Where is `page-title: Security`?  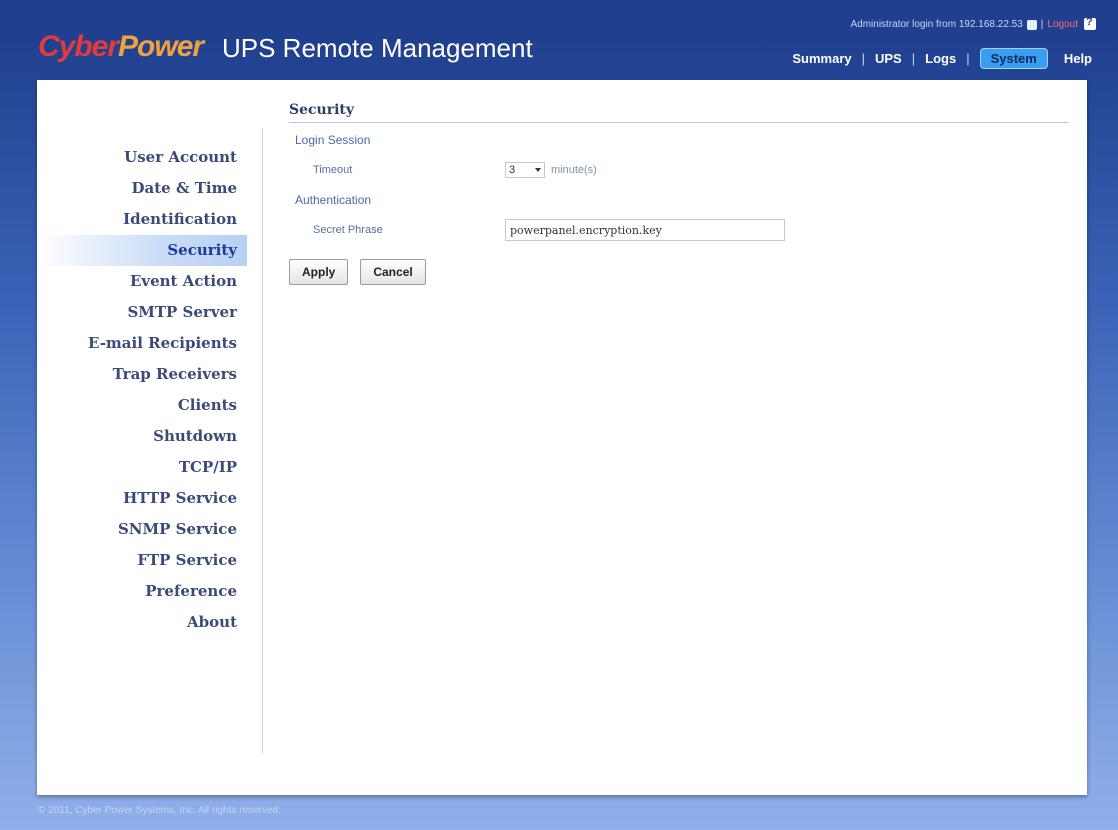
page-title: Security is located at coordinates (679, 112).